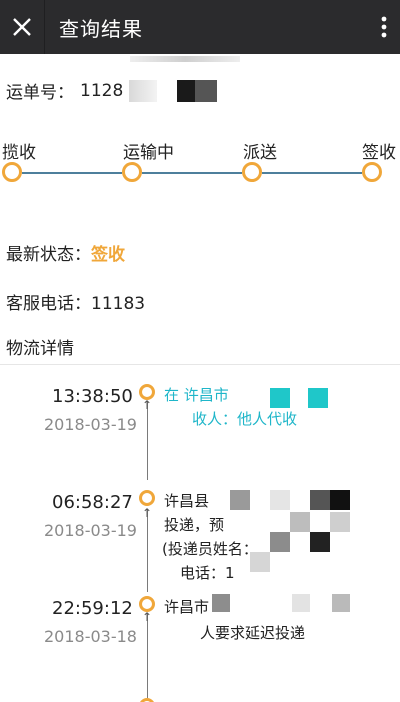  Describe the element at coordinates (200, 27) in the screenshot. I see `top-bar: 查询结果` at that location.